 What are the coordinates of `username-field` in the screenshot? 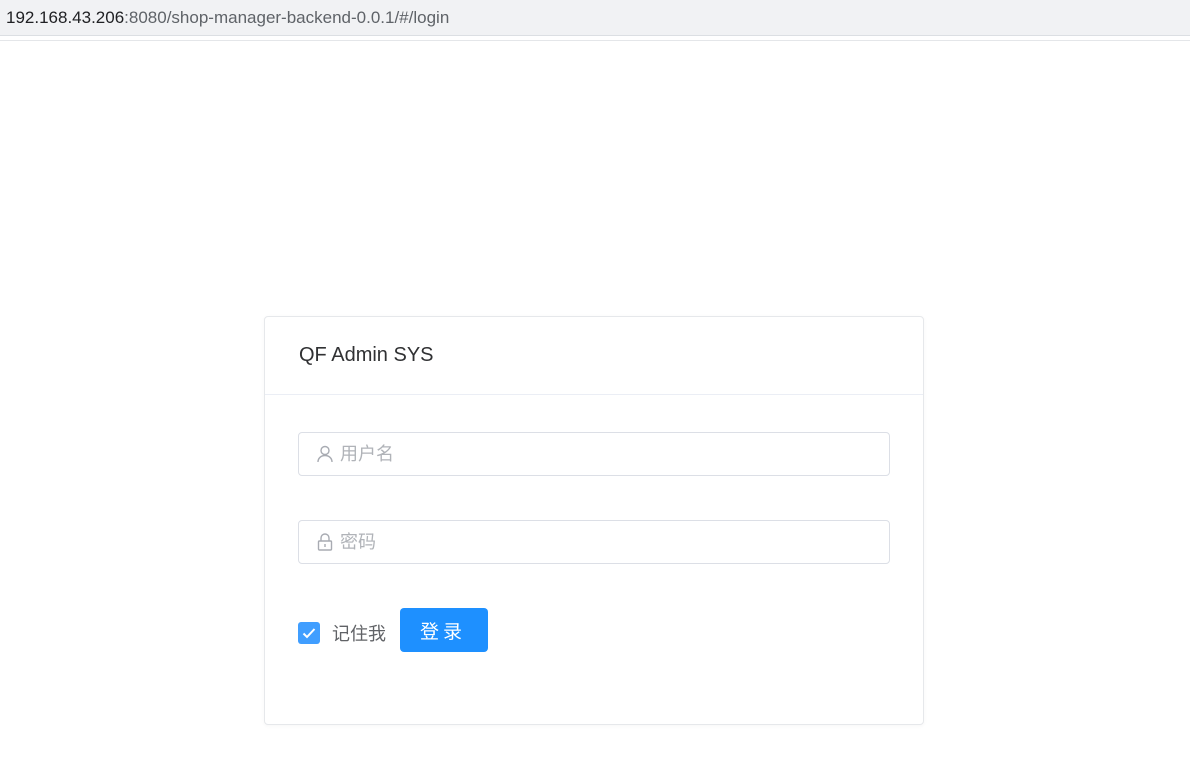 It's located at (594, 454).